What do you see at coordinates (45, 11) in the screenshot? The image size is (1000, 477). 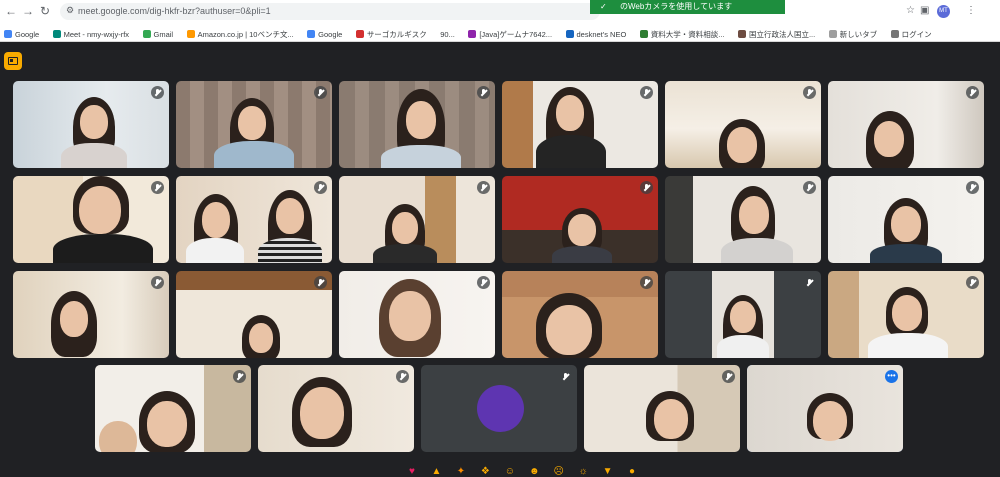 I see `reload-icon: ↻` at bounding box center [45, 11].